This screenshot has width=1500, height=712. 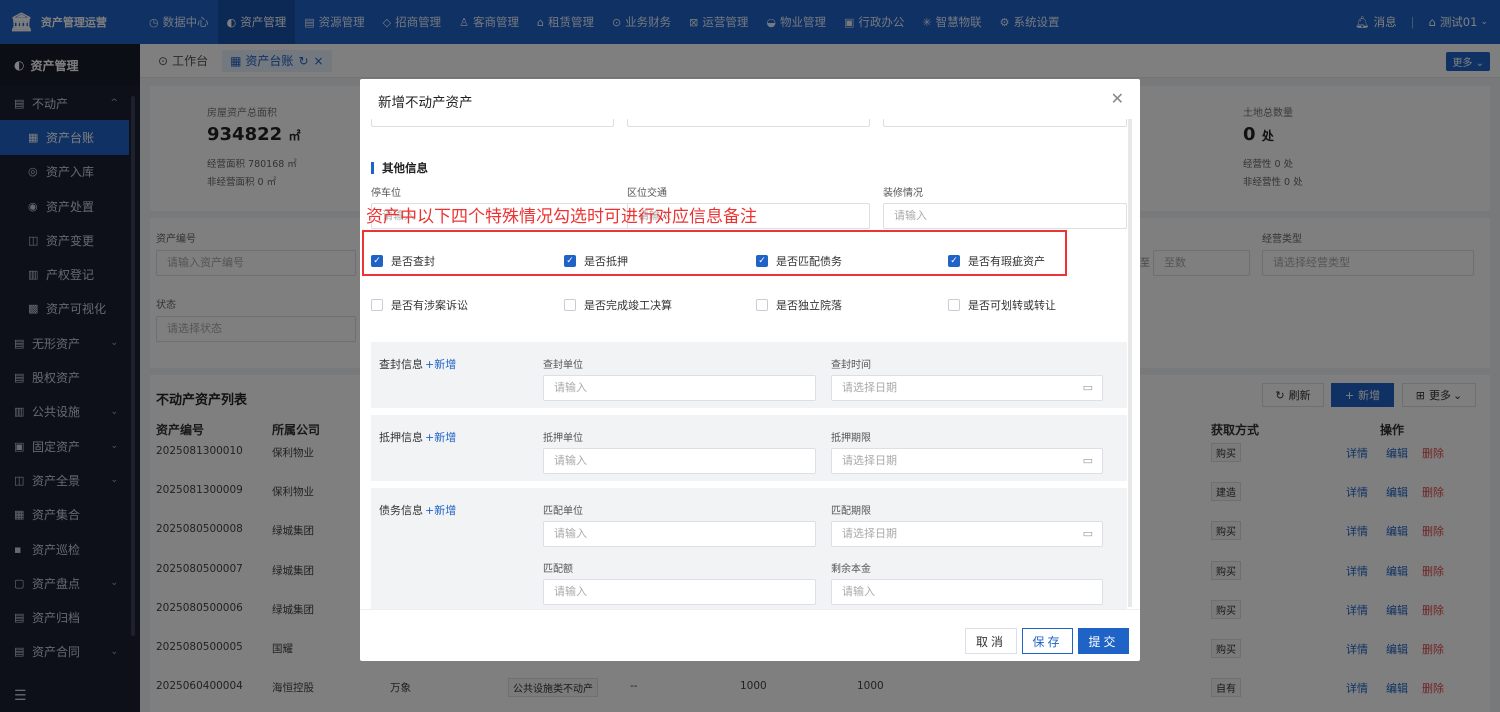 What do you see at coordinates (851, 365) in the screenshot?
I see `seal-time-label: 查封时间` at bounding box center [851, 365].